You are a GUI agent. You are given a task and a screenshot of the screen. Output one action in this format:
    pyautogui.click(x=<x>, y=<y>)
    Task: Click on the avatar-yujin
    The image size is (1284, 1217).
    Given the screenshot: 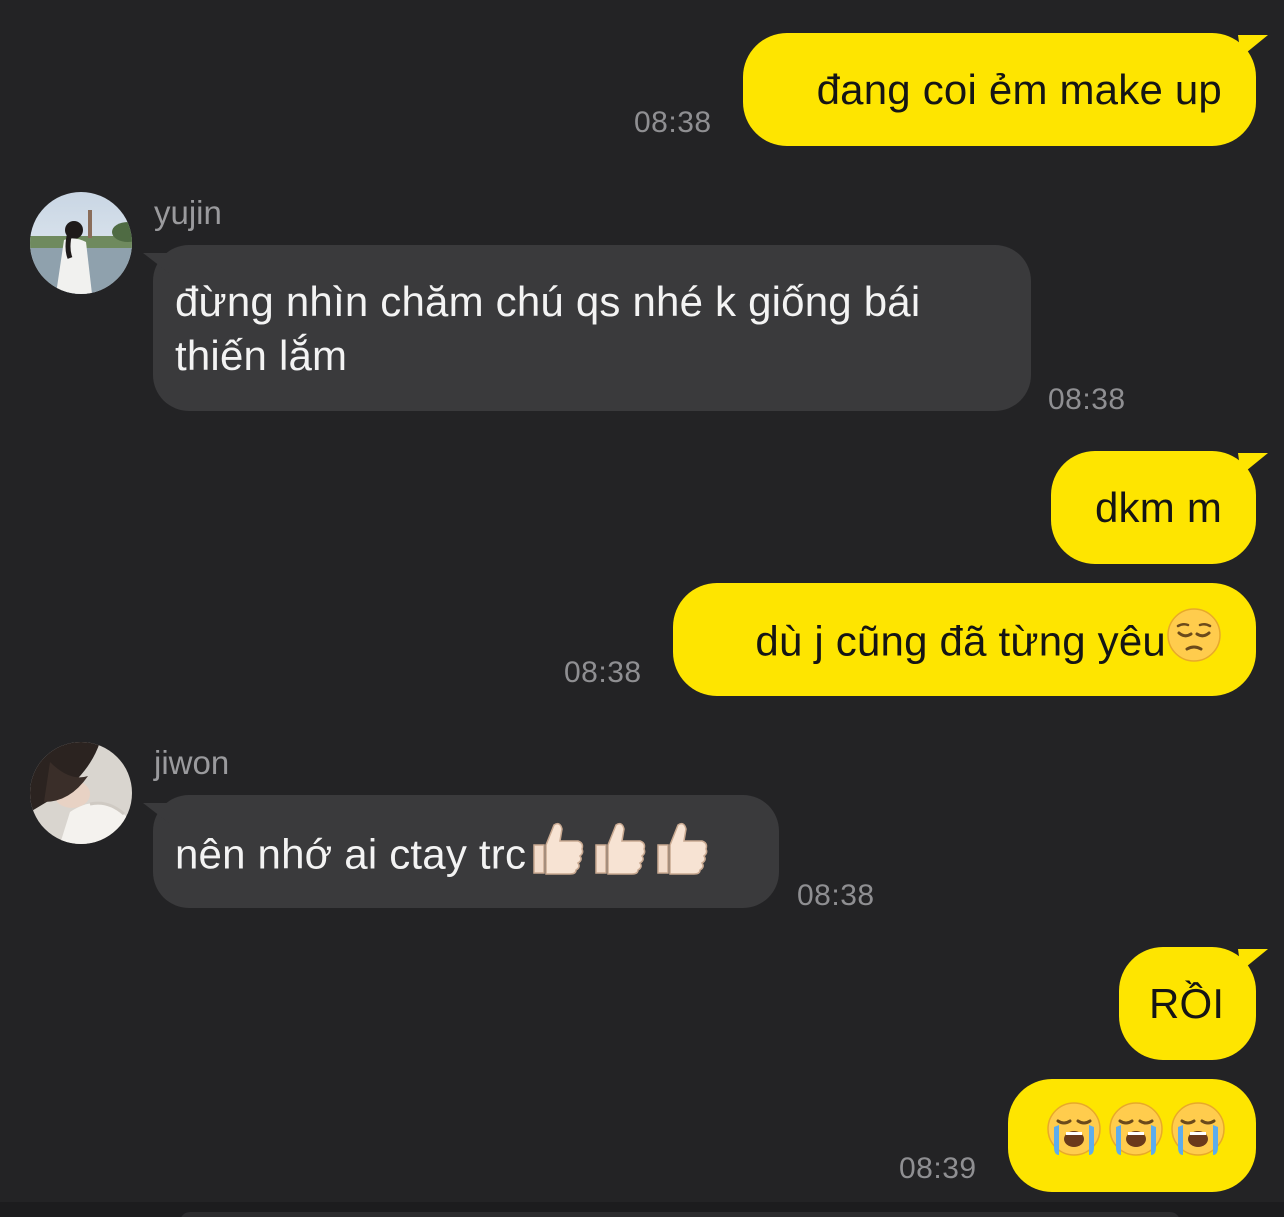 What is the action you would take?
    pyautogui.click(x=81, y=243)
    